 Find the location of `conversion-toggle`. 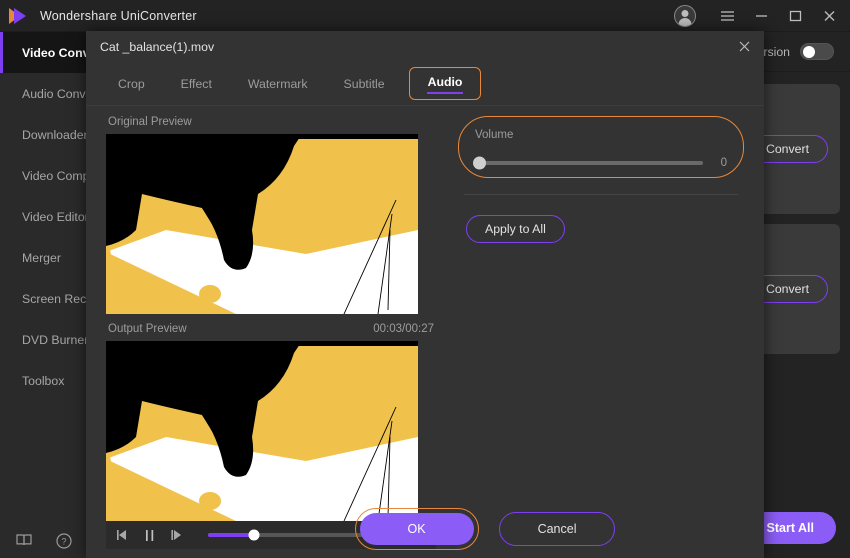

conversion-toggle is located at coordinates (817, 51).